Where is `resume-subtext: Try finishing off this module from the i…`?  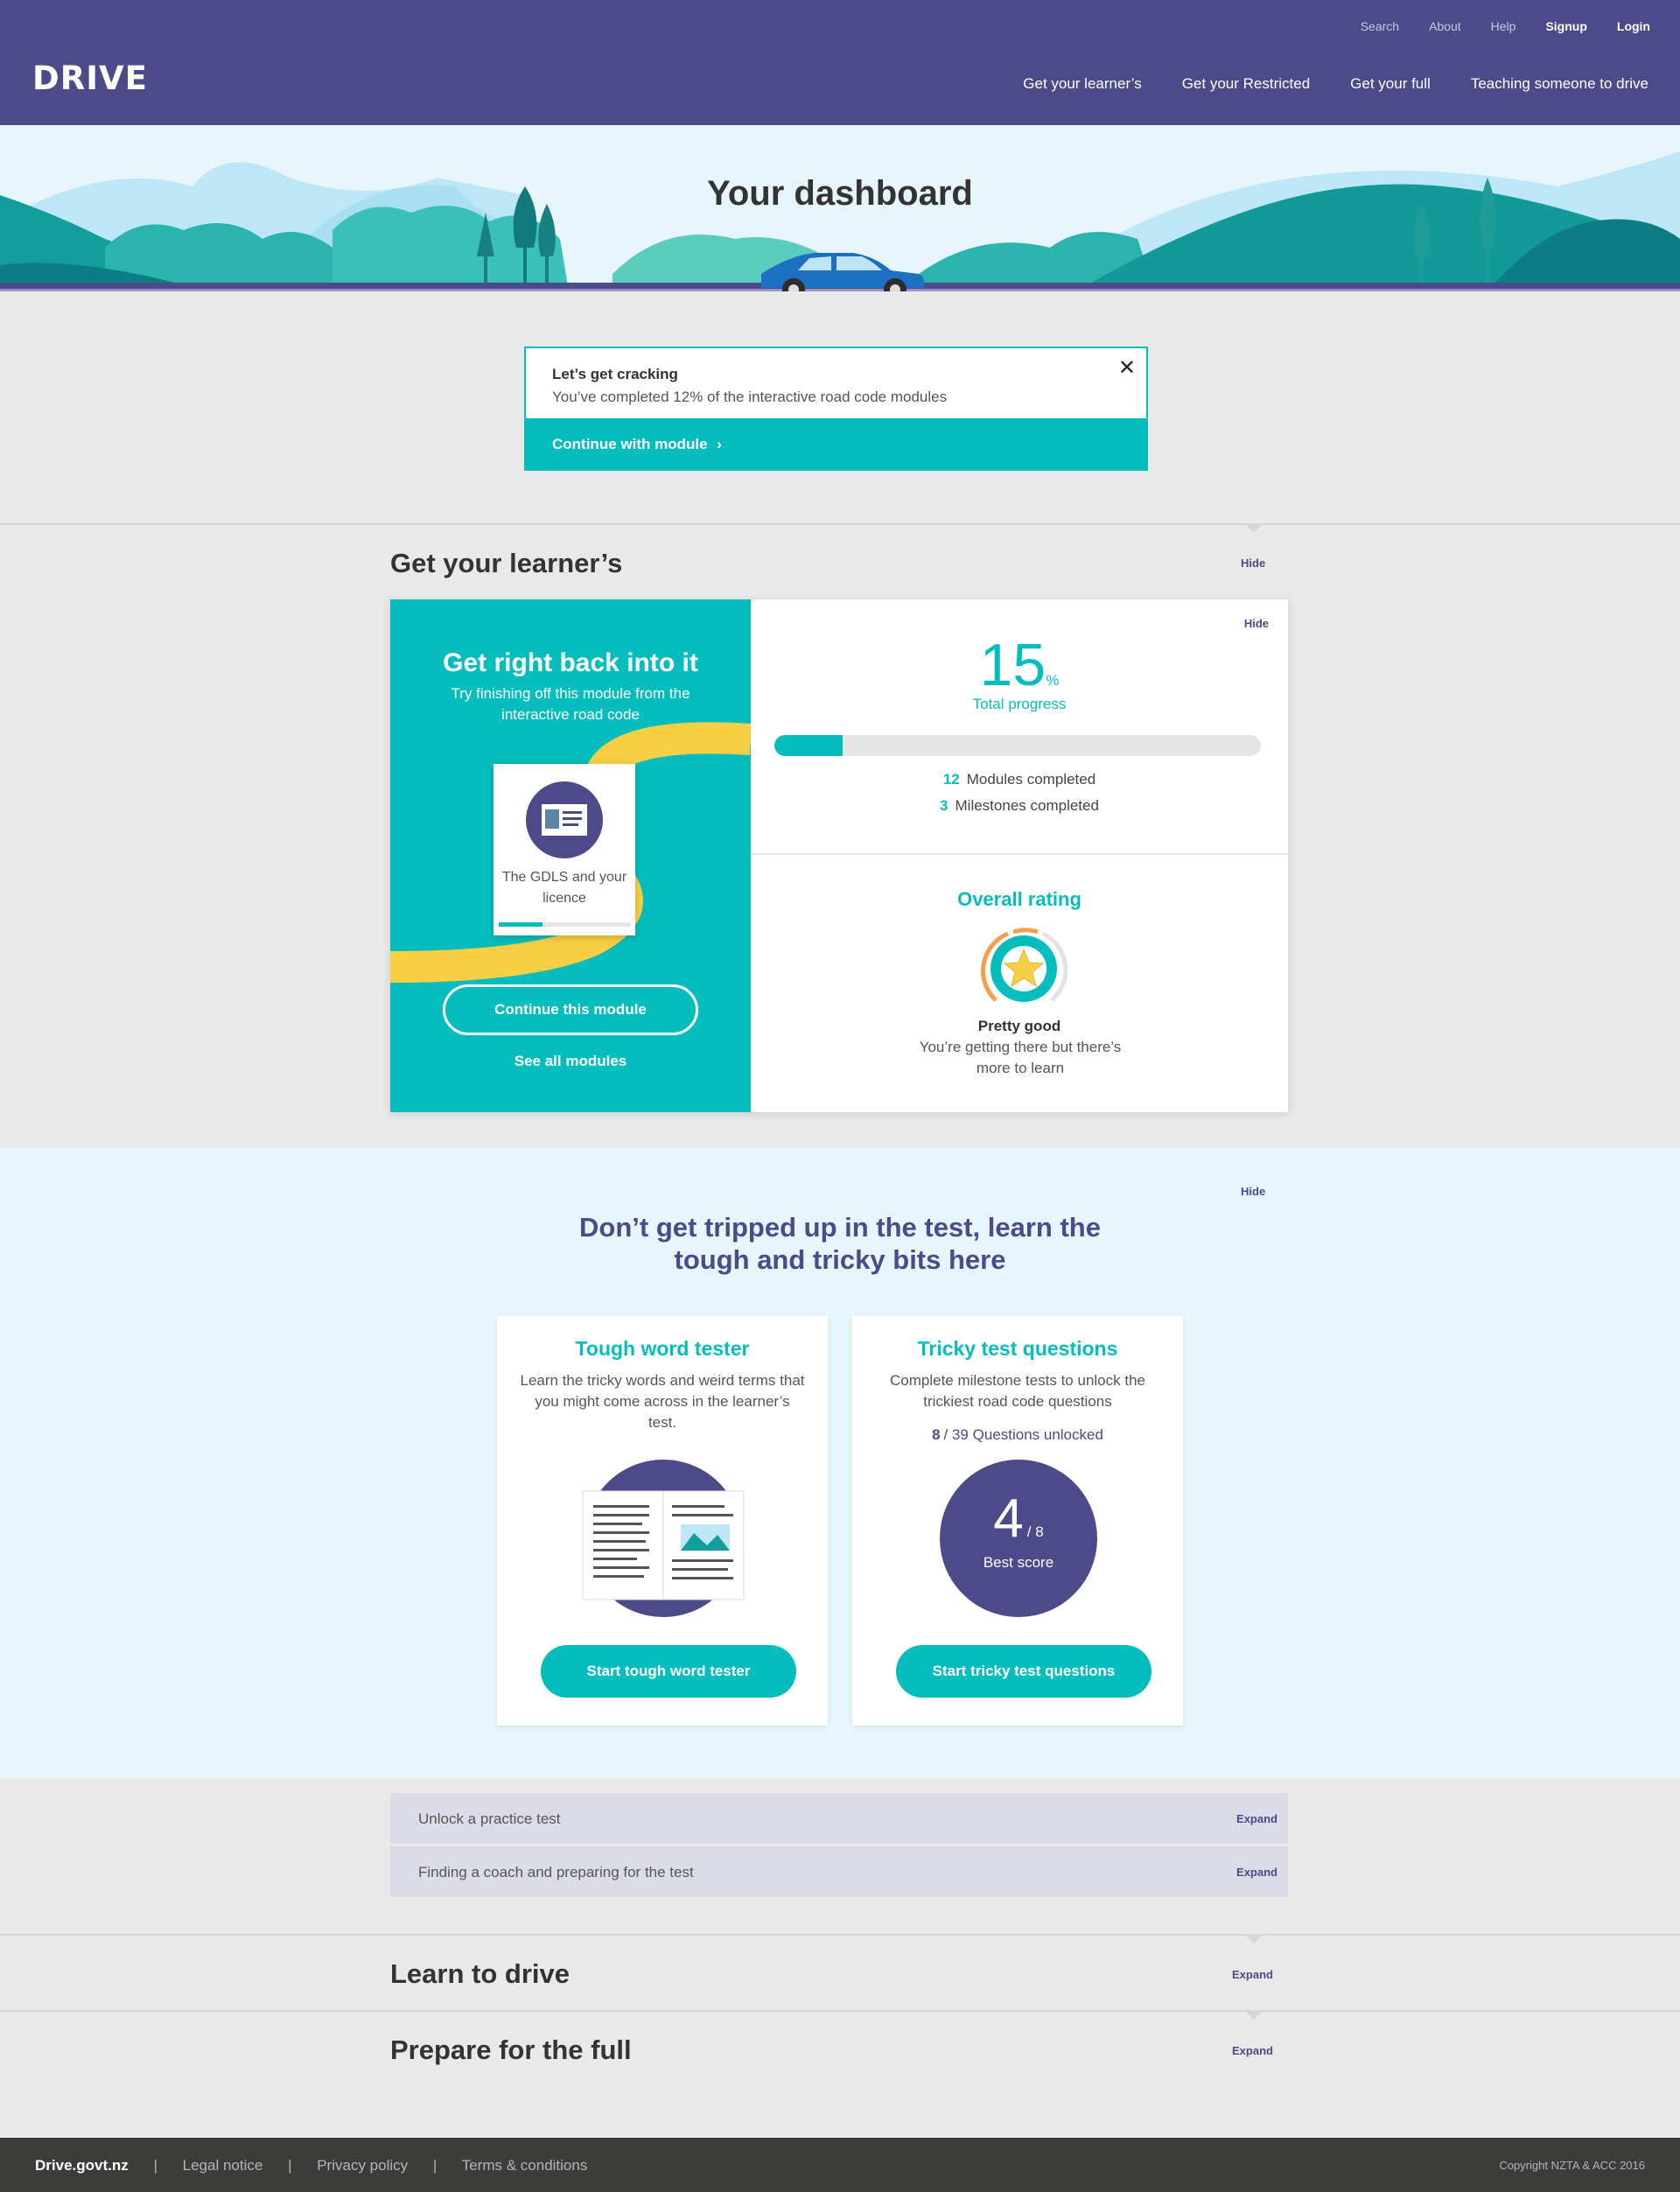
resume-subtext: Try finishing off this module from the i… is located at coordinates (570, 704).